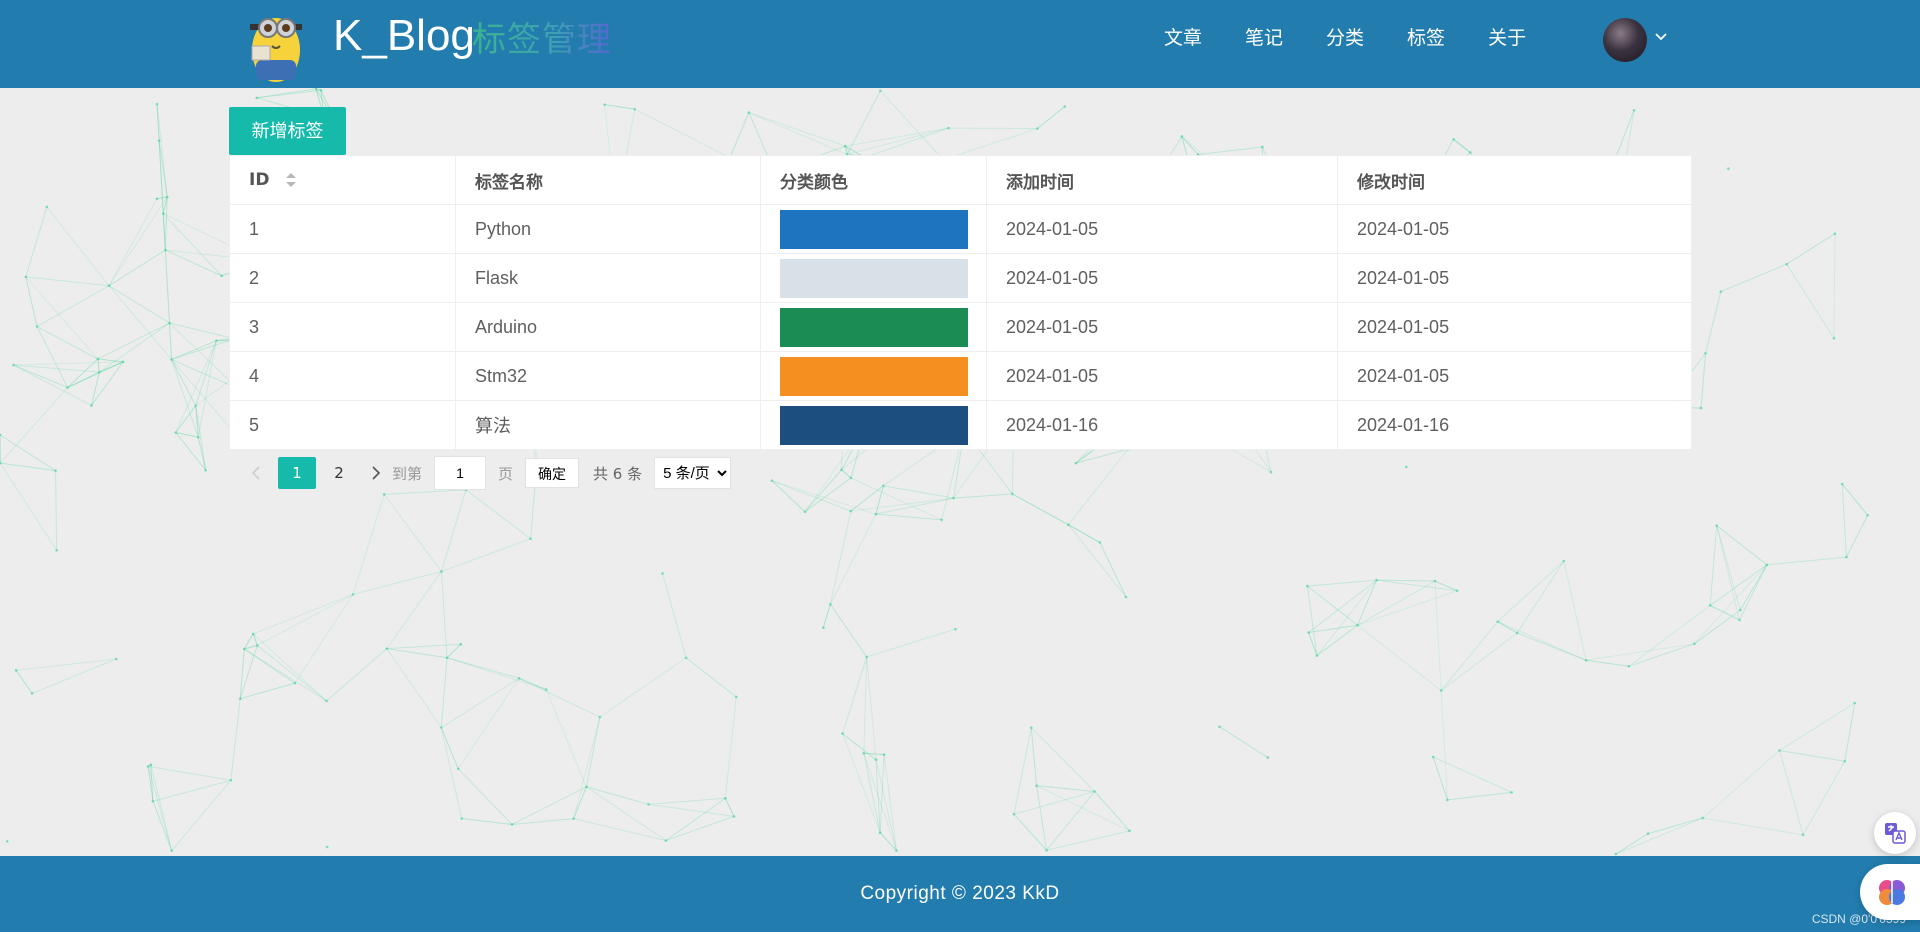  I want to click on column-header-label: ID, so click(259, 180).